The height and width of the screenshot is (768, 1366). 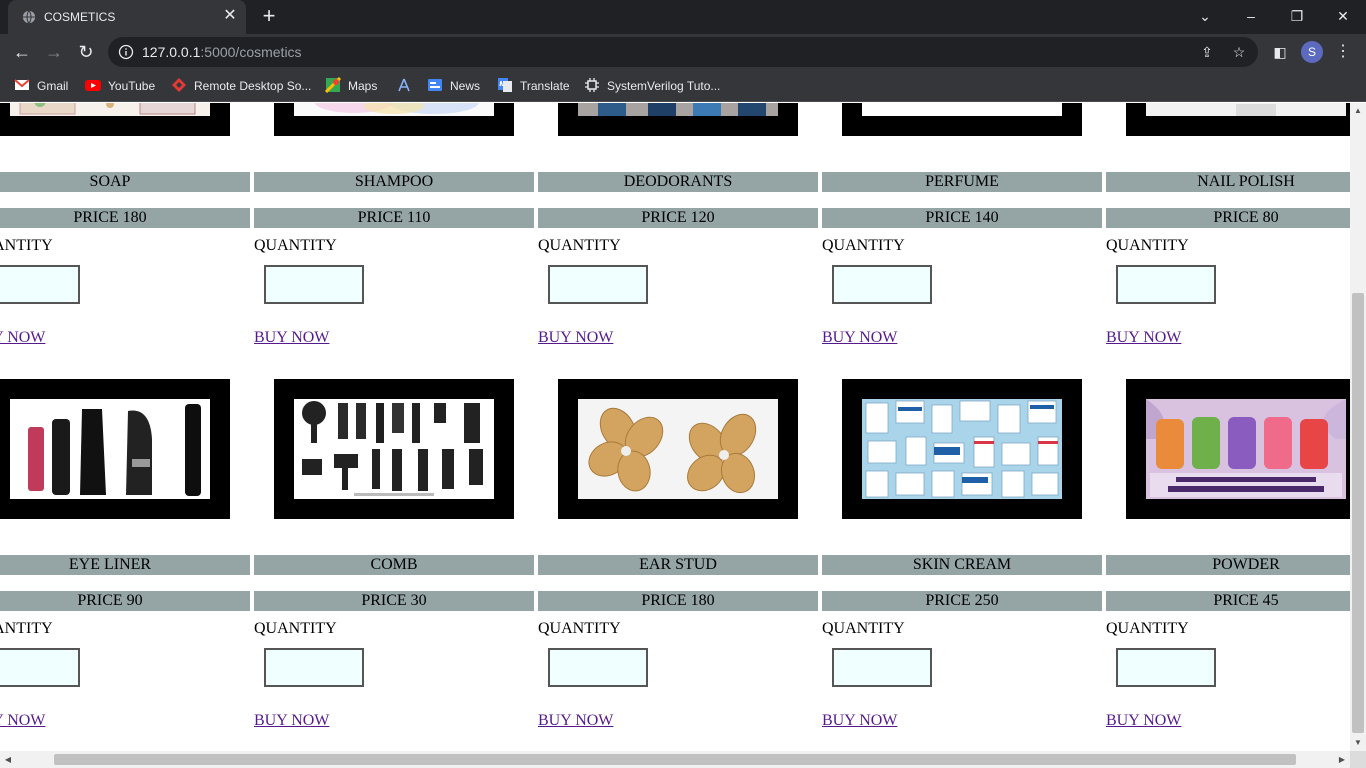 I want to click on product-card-comb: COMB PRICE 30 QUANTITY BUY NOW, so click(x=404, y=559).